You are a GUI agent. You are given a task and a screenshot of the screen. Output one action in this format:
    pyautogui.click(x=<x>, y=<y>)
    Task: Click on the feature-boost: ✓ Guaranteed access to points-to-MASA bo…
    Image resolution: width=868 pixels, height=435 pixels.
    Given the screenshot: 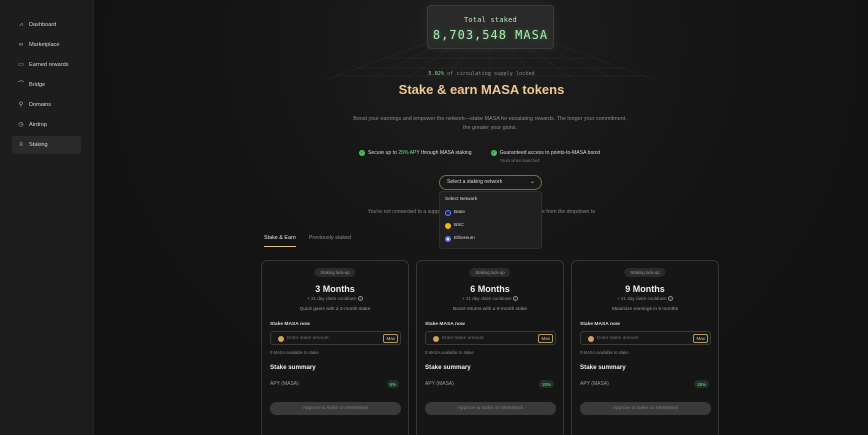 What is the action you would take?
    pyautogui.click(x=545, y=156)
    